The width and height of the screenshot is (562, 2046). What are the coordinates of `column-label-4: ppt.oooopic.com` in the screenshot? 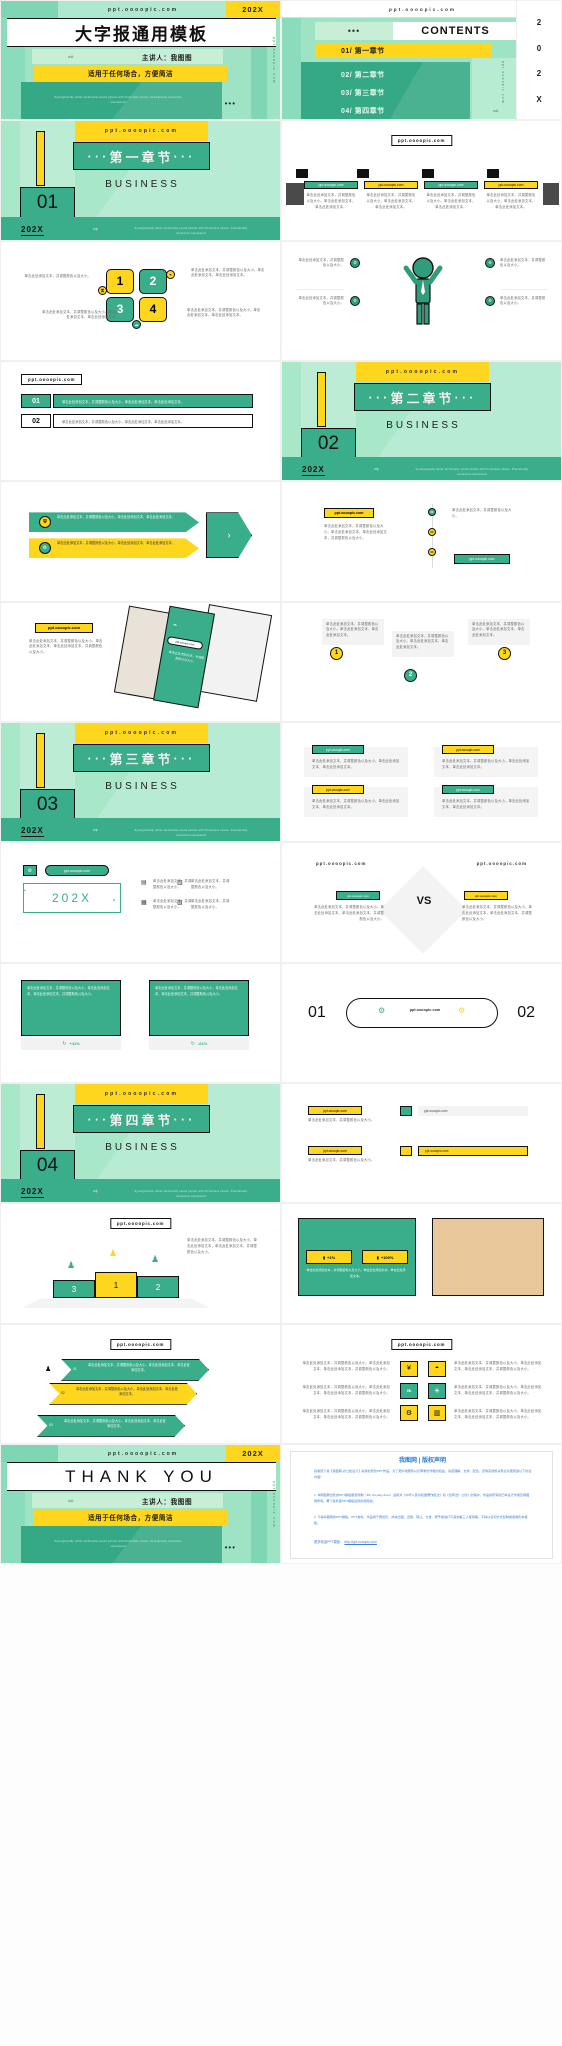 It's located at (511, 185).